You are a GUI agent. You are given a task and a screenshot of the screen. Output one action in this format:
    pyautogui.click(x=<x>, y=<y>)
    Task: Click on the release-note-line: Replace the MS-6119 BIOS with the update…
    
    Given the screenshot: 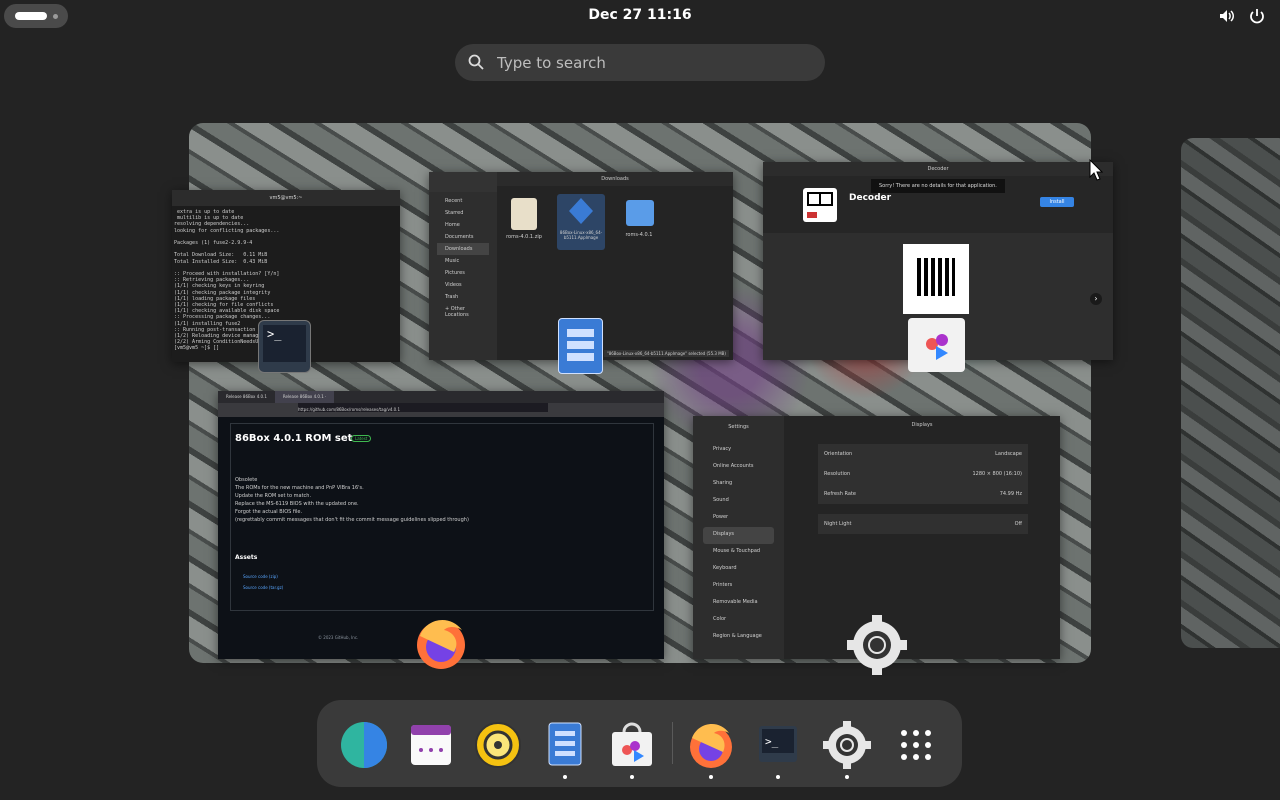 What is the action you would take?
    pyautogui.click(x=297, y=504)
    